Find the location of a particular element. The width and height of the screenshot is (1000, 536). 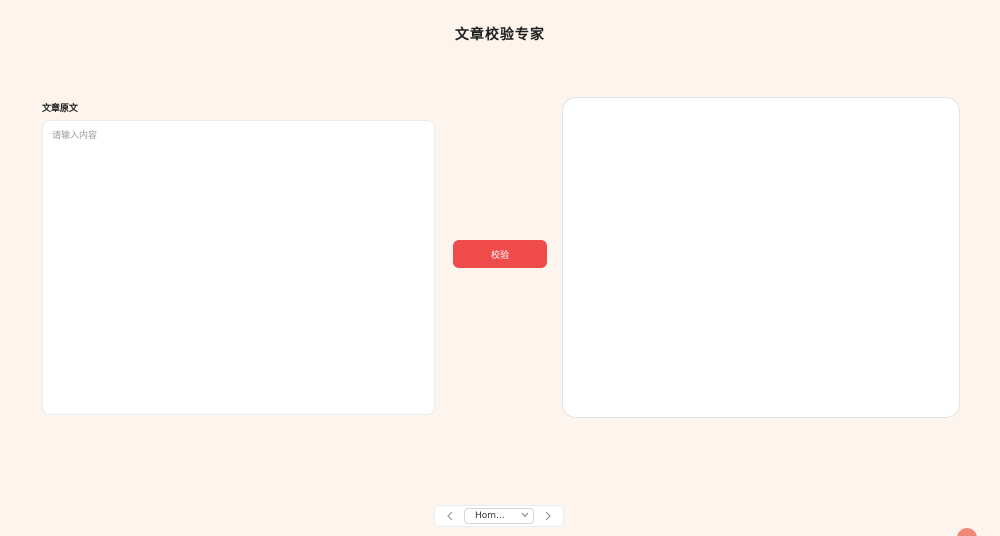

article-source-label: 文章原文 is located at coordinates (60, 109).